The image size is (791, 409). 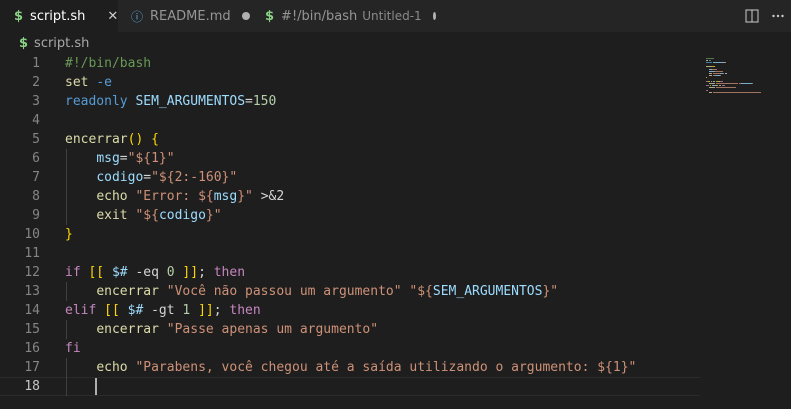 I want to click on code-token: -eq, so click(x=147, y=272).